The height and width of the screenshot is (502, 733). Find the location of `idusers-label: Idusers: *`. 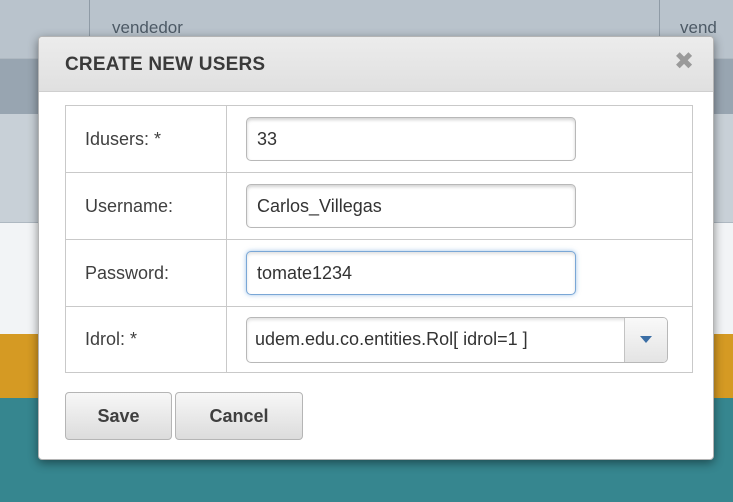

idusers-label: Idusers: * is located at coordinates (146, 139).